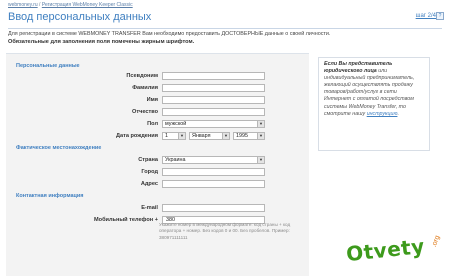  What do you see at coordinates (213, 184) in the screenshot?
I see `address-input` at bounding box center [213, 184].